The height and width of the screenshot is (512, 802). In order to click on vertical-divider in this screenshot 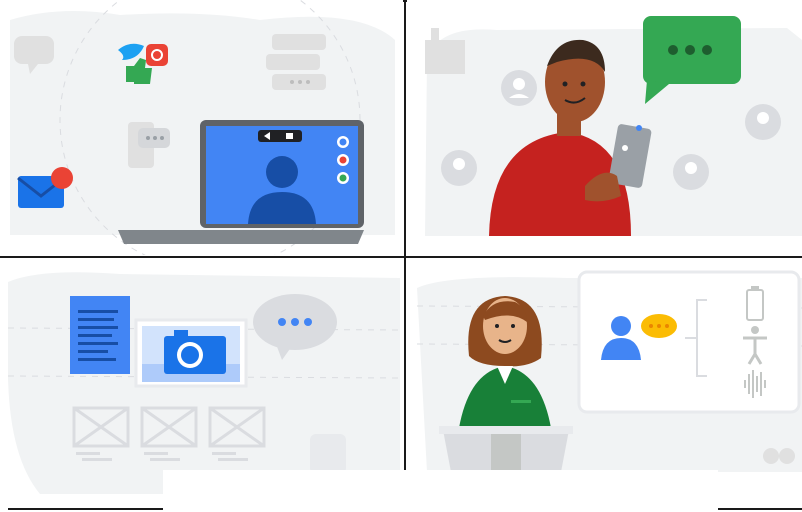, I will do `click(405, 235)`.